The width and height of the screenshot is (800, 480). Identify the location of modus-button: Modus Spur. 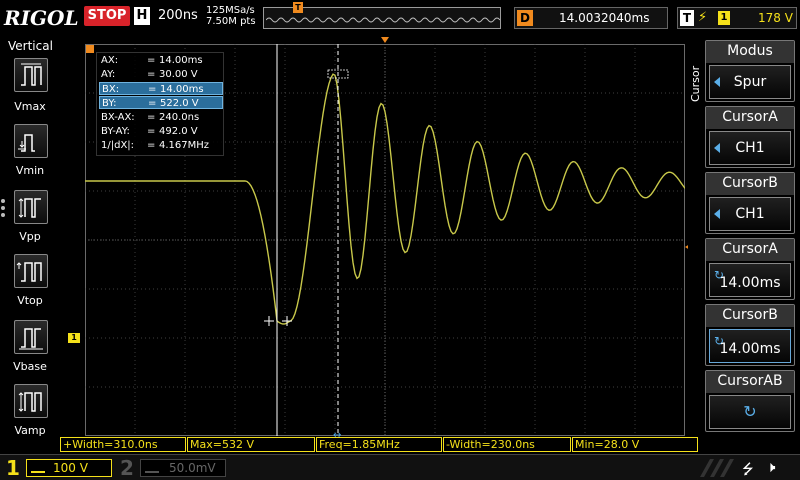
(750, 71).